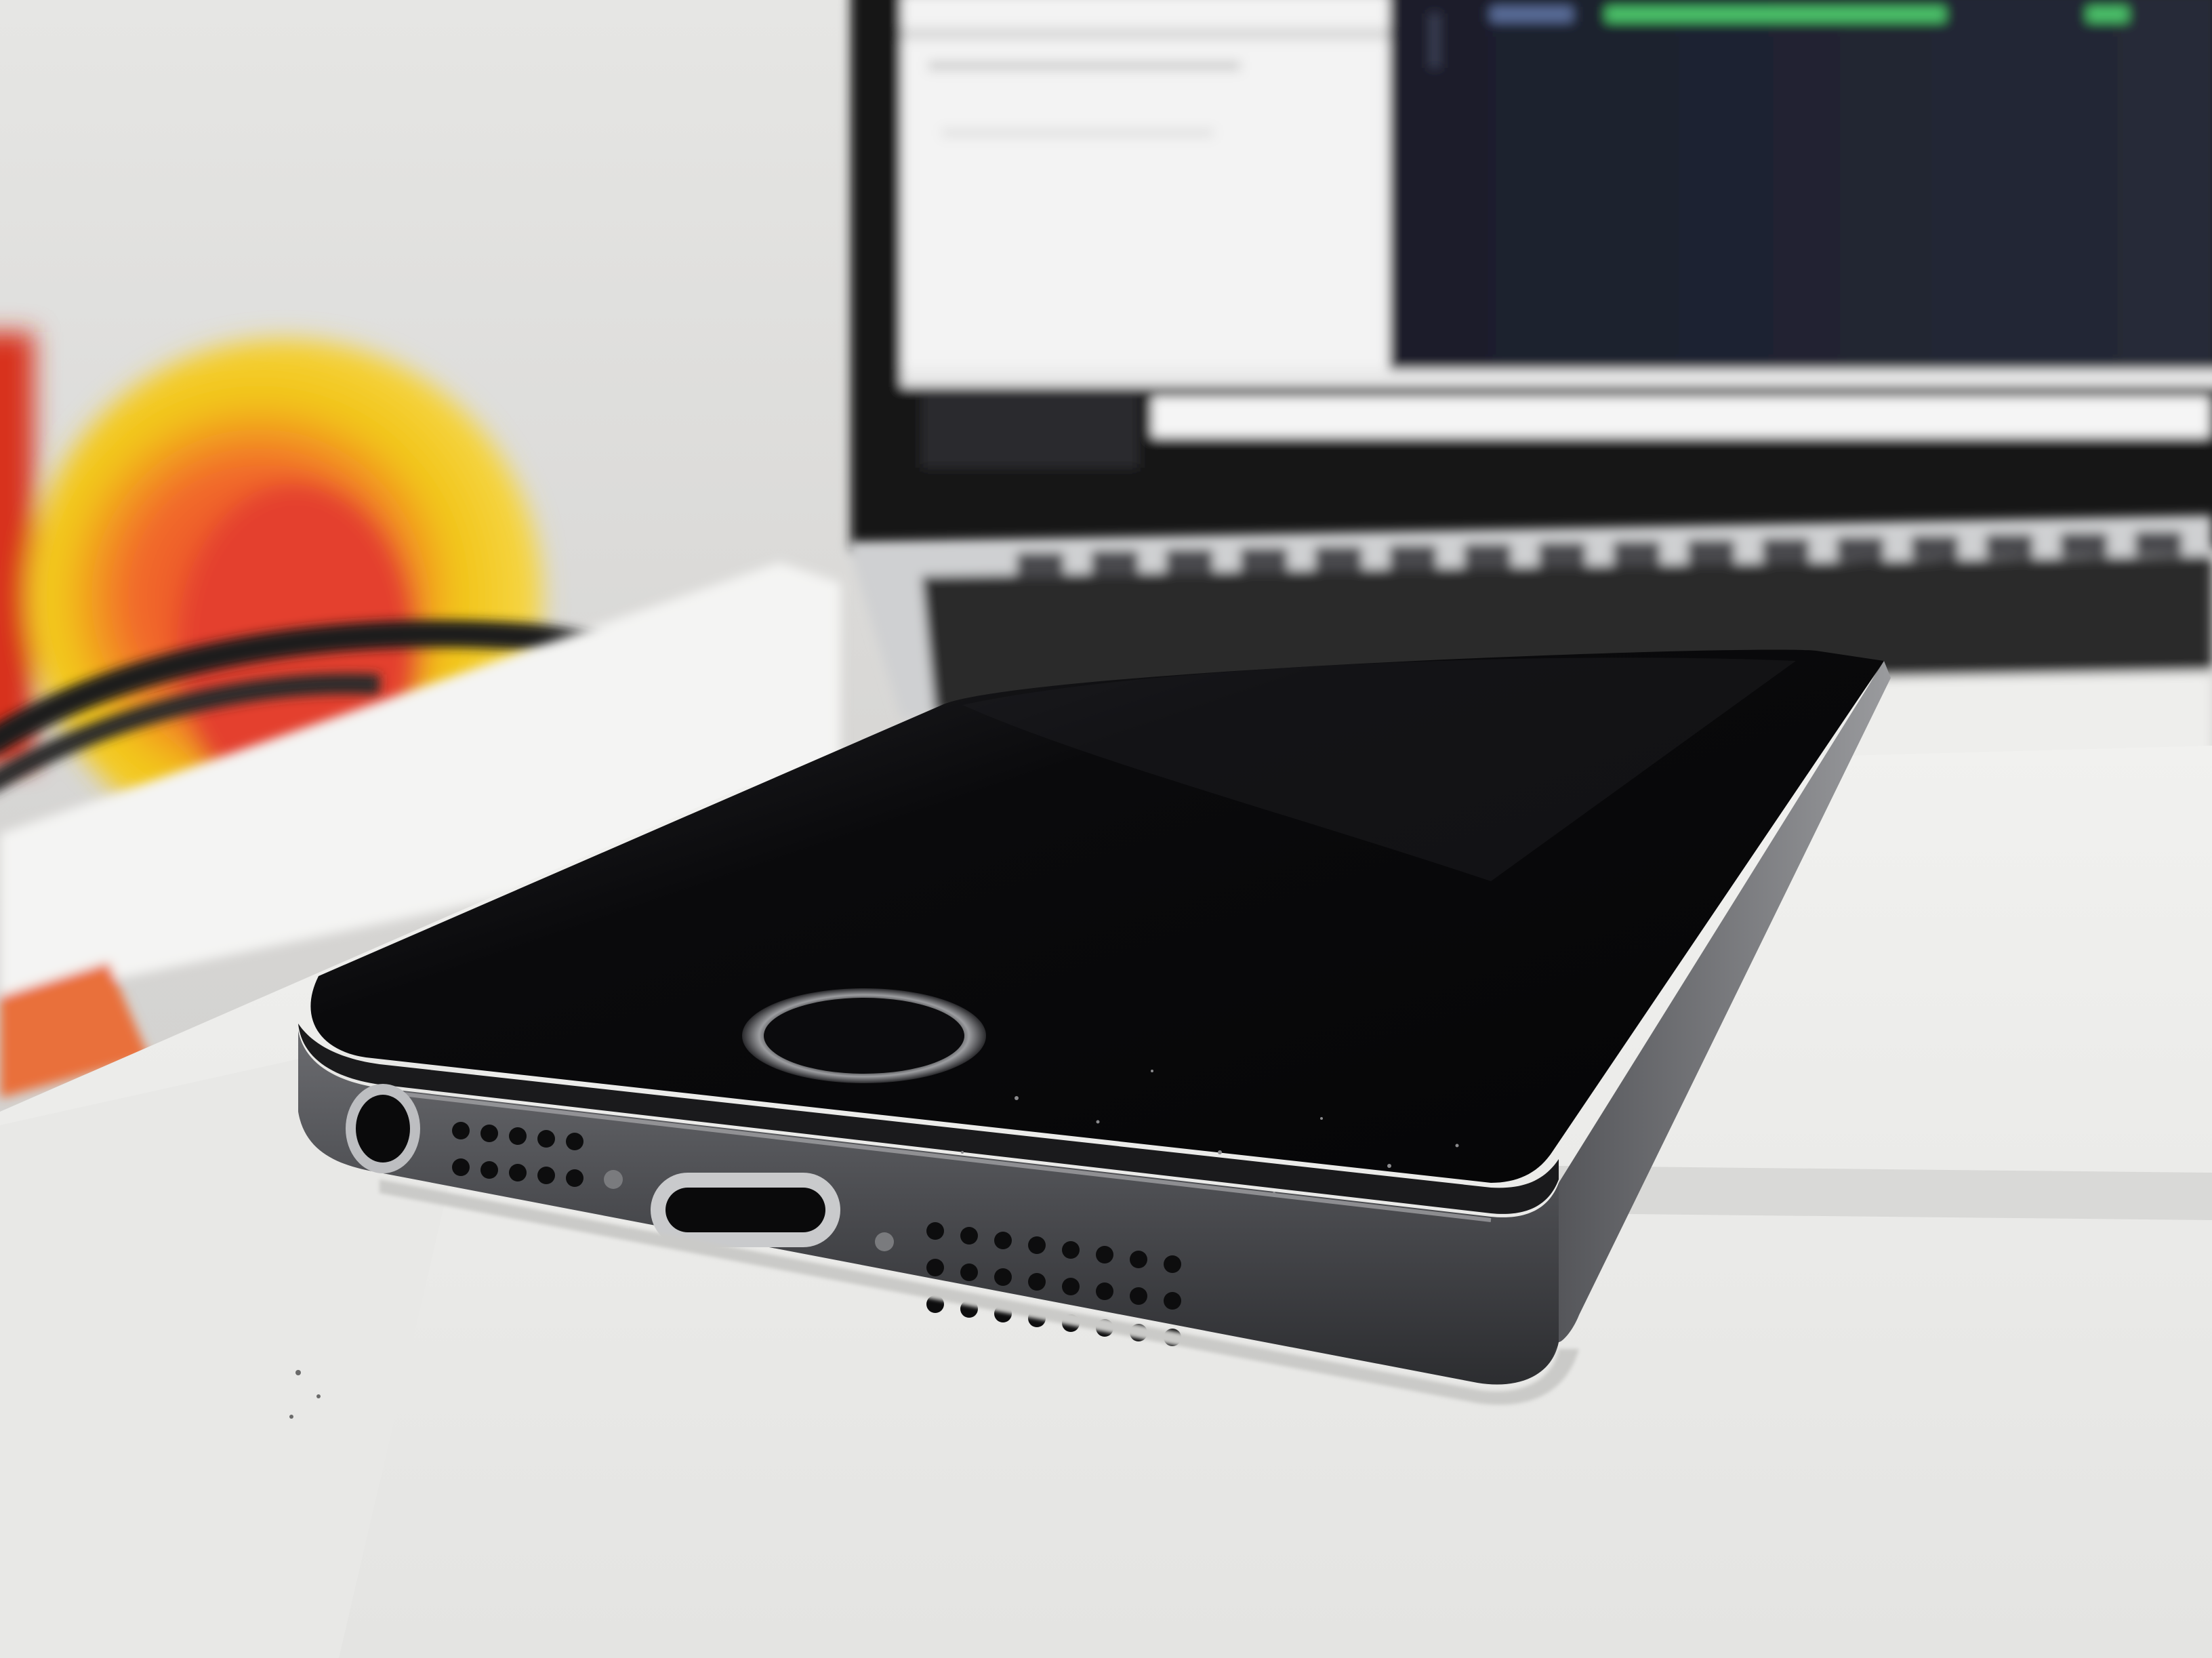 This screenshot has width=2212, height=1658. I want to click on headphone-jack-hole, so click(383, 1128).